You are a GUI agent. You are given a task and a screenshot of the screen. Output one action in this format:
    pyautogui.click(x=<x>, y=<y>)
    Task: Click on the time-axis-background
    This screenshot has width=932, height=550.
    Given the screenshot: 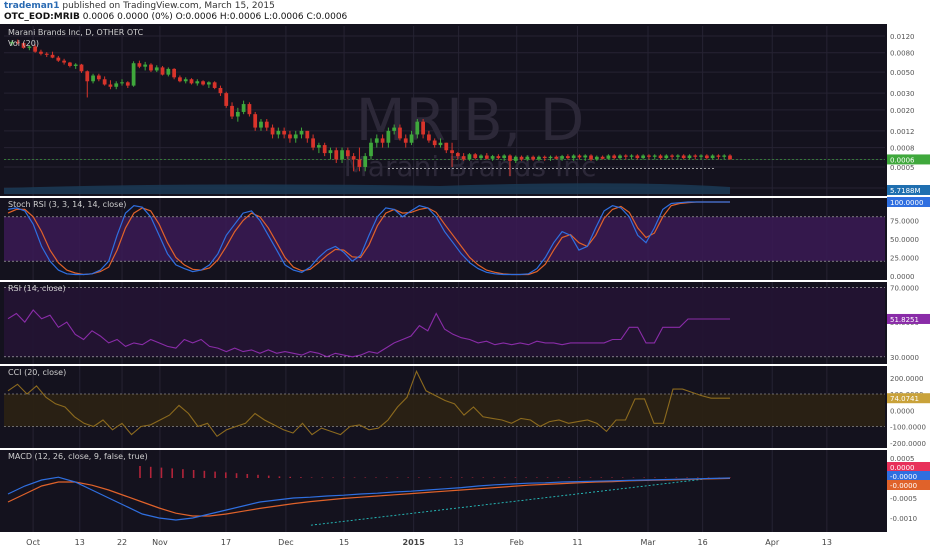 What is the action you would take?
    pyautogui.click(x=443, y=541)
    